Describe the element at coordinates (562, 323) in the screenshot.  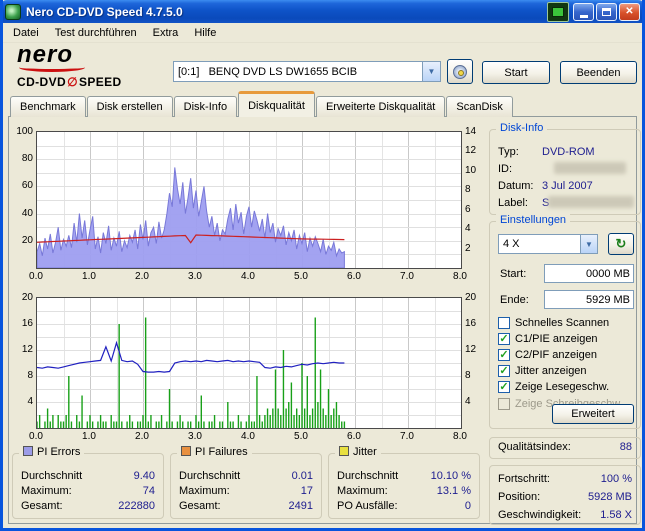
I see `checkbox-label: Schnelles Scannen` at that location.